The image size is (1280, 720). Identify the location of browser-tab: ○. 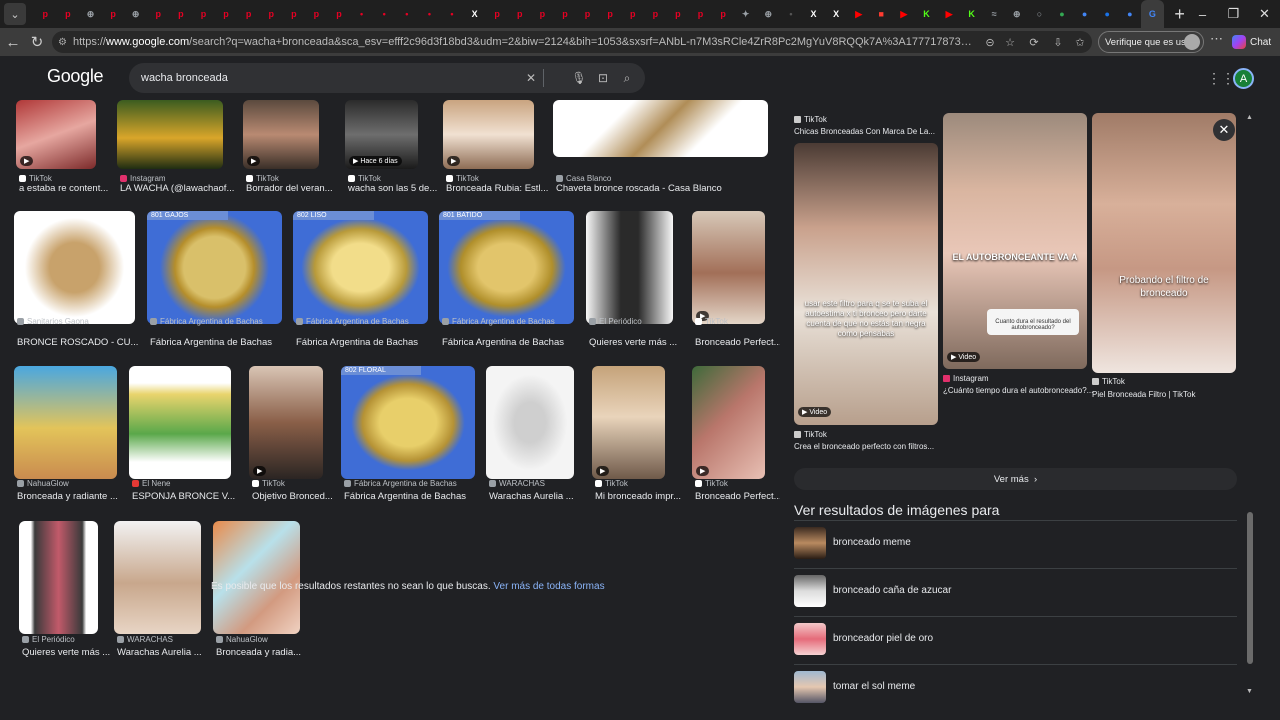
(1039, 14).